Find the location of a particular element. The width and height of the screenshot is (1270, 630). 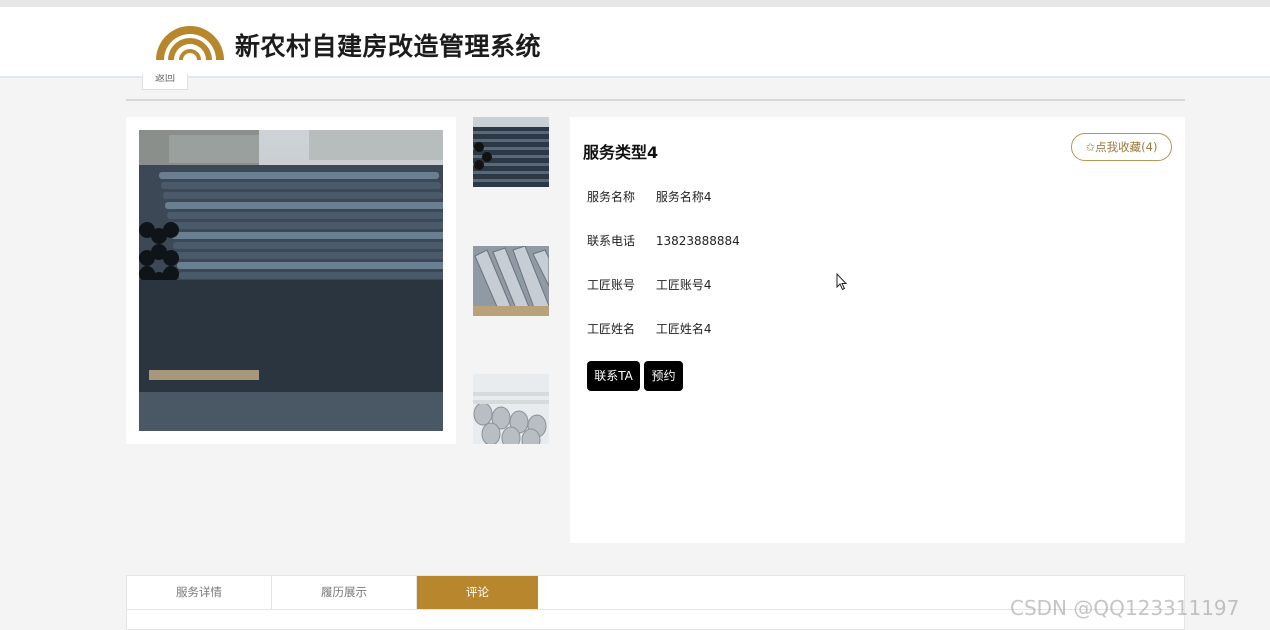

service-name-row: 服务名称 服务名称4 is located at coordinates (649, 198).